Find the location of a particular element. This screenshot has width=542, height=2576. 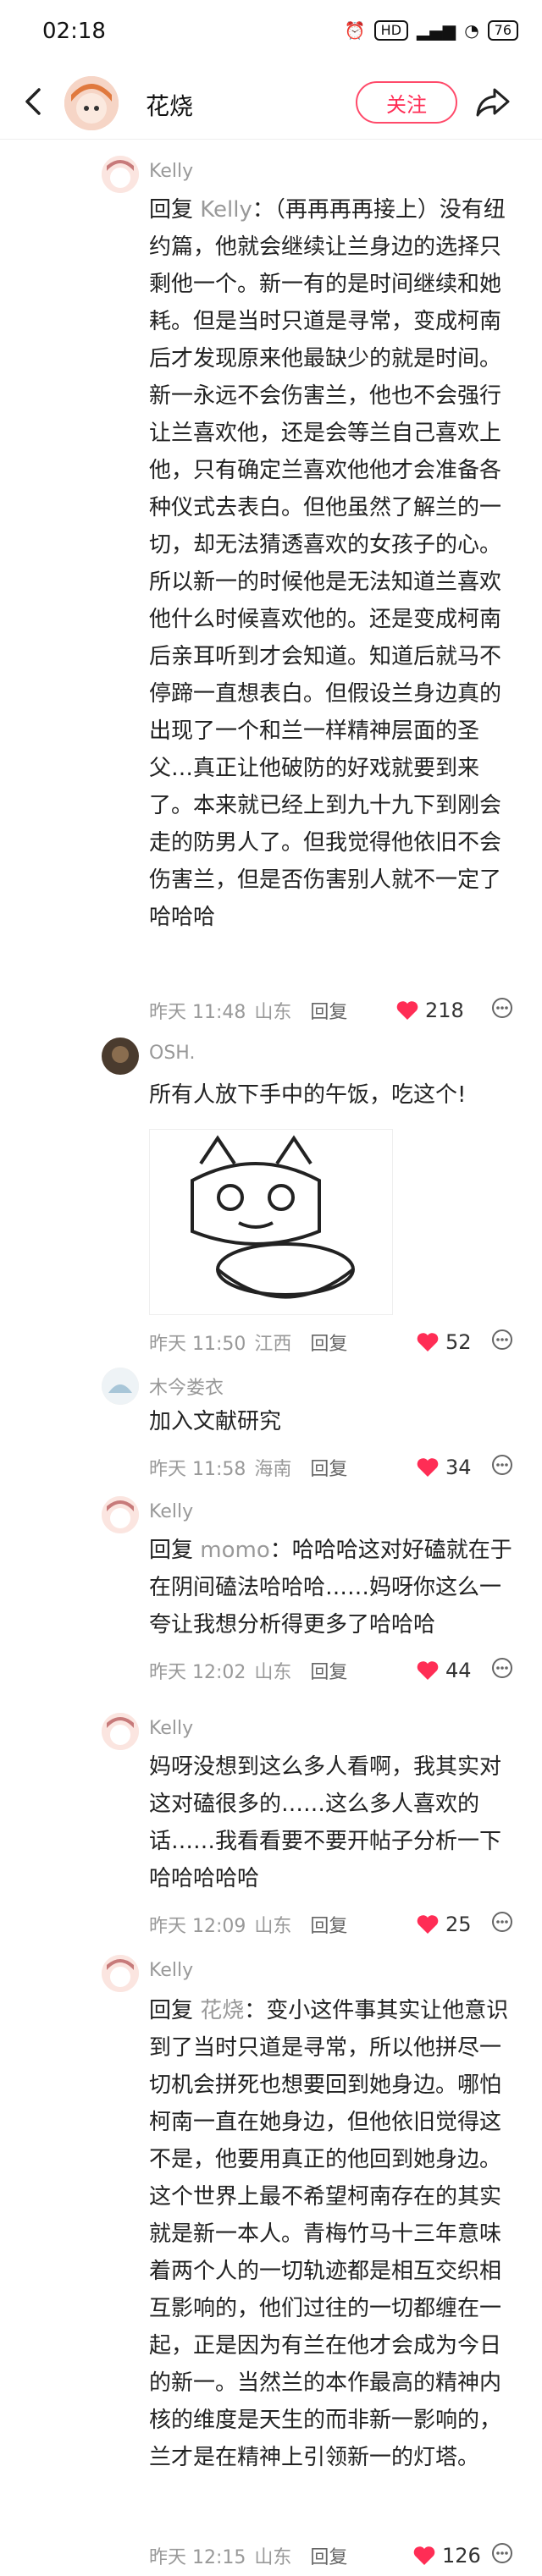

comment-username: OSH. is located at coordinates (172, 1053).